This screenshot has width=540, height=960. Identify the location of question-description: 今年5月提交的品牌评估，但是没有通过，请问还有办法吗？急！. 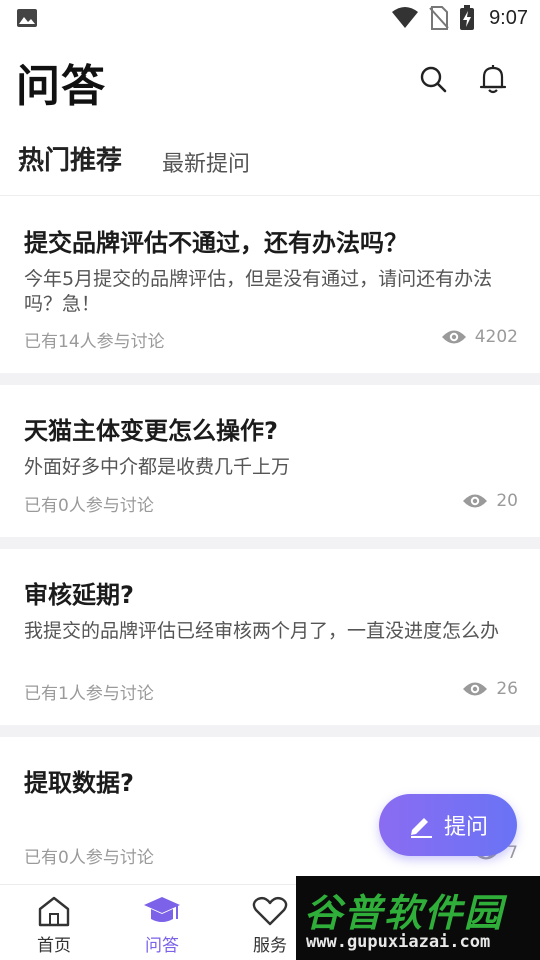
(258, 291).